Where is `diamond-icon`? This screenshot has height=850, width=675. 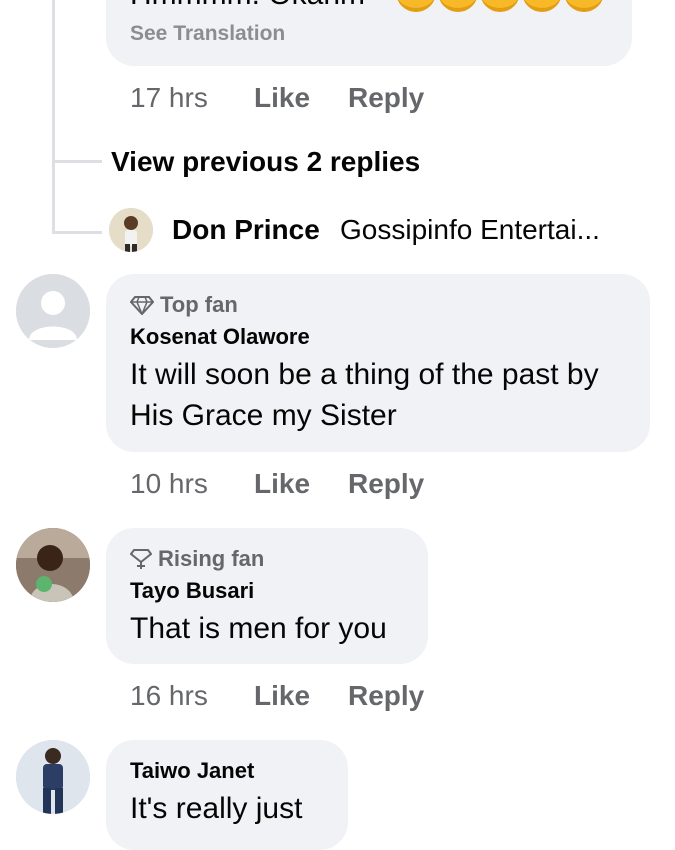
diamond-icon is located at coordinates (142, 305).